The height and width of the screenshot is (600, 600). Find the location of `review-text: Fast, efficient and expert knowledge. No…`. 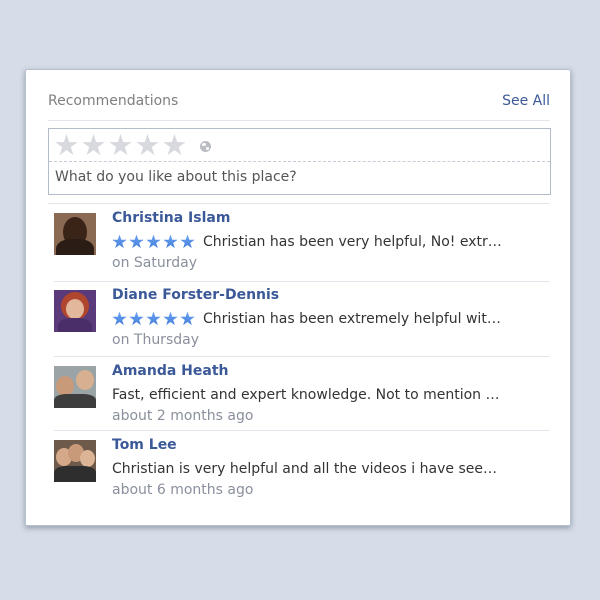

review-text: Fast, efficient and expert knowledge. No… is located at coordinates (308, 395).